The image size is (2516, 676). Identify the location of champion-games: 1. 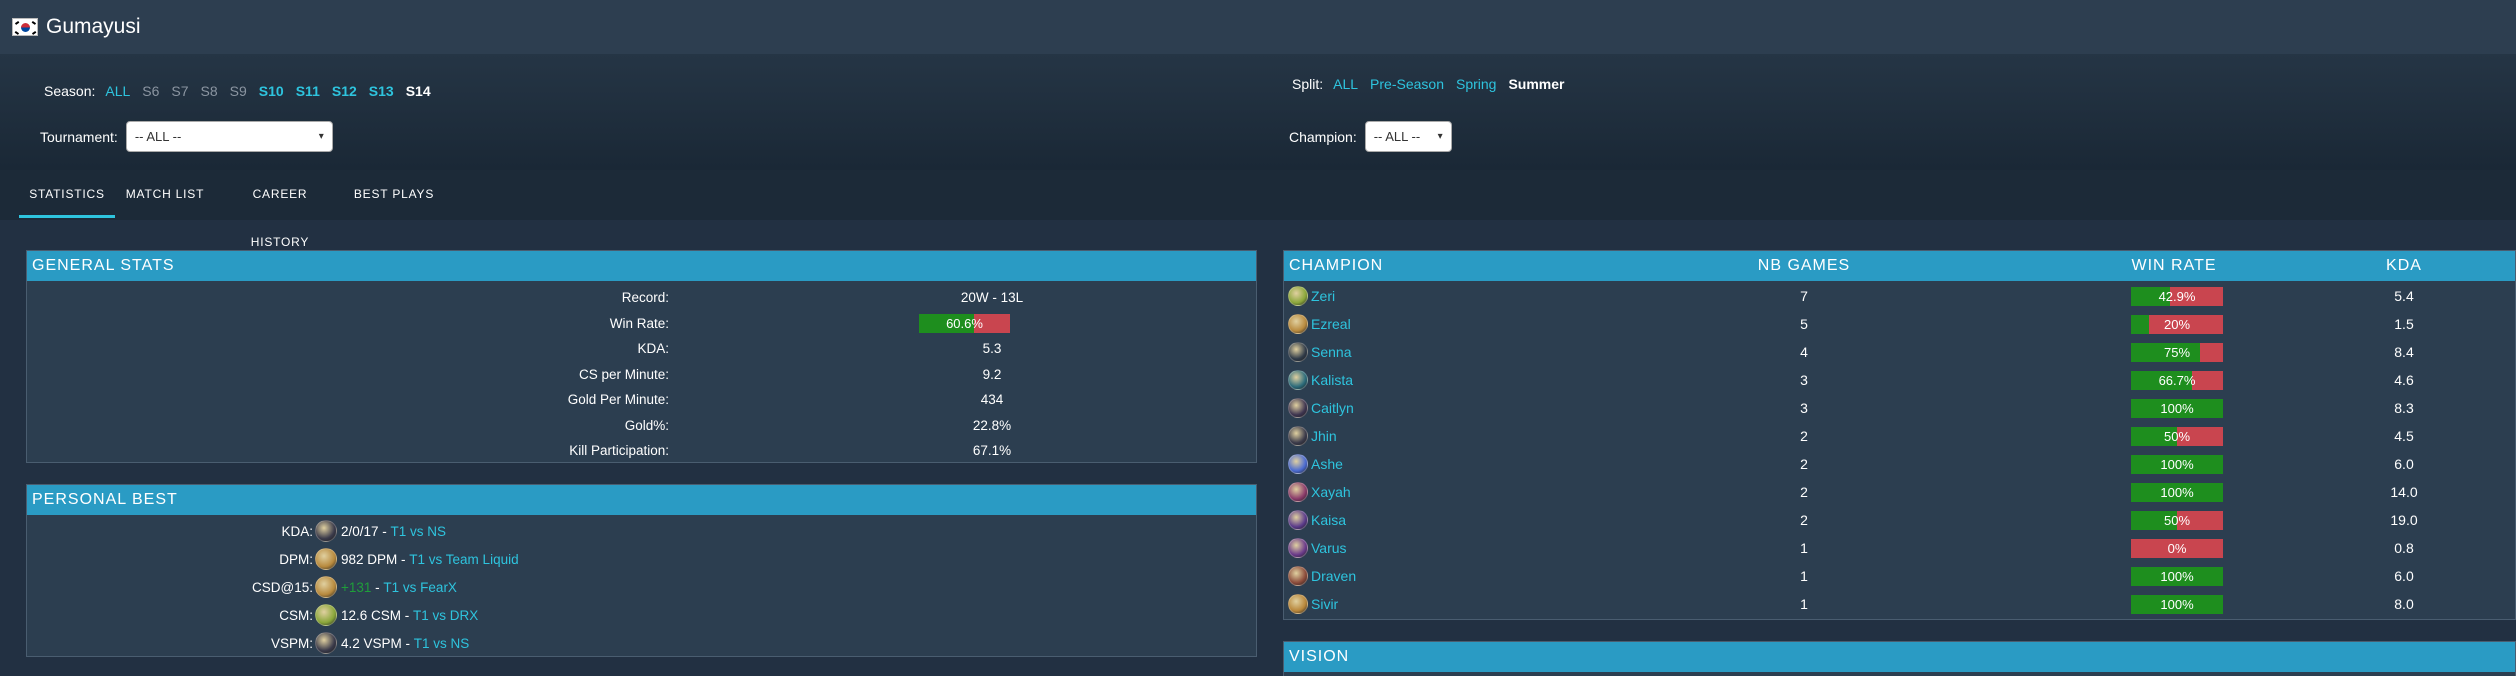
(1804, 576).